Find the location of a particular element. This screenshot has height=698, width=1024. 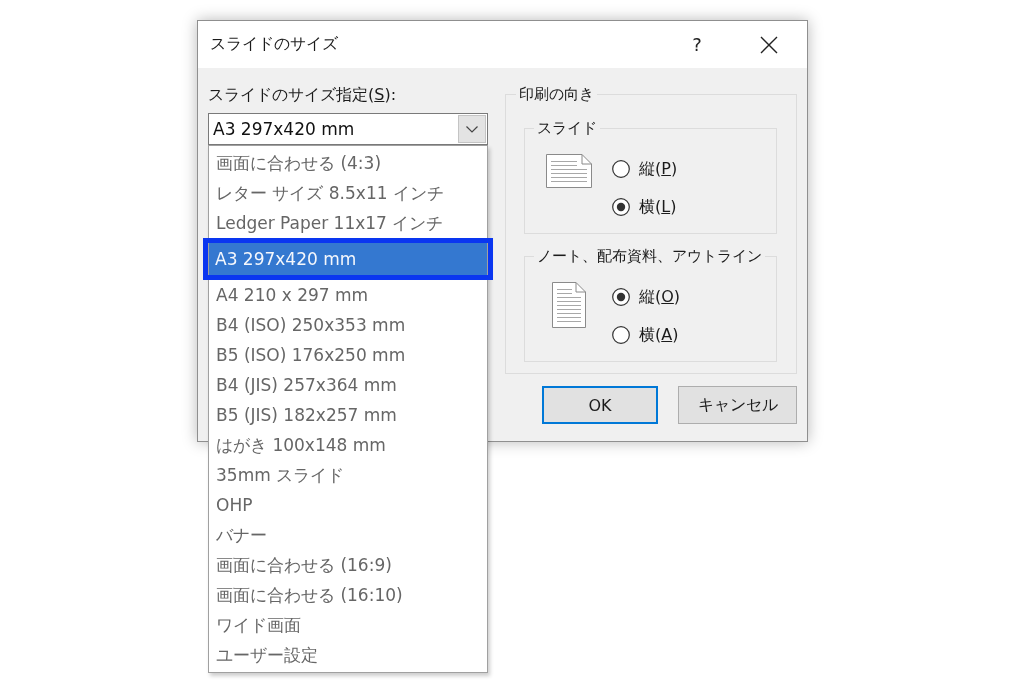

list-option: 画面に合わせる (16:9) is located at coordinates (348, 565).